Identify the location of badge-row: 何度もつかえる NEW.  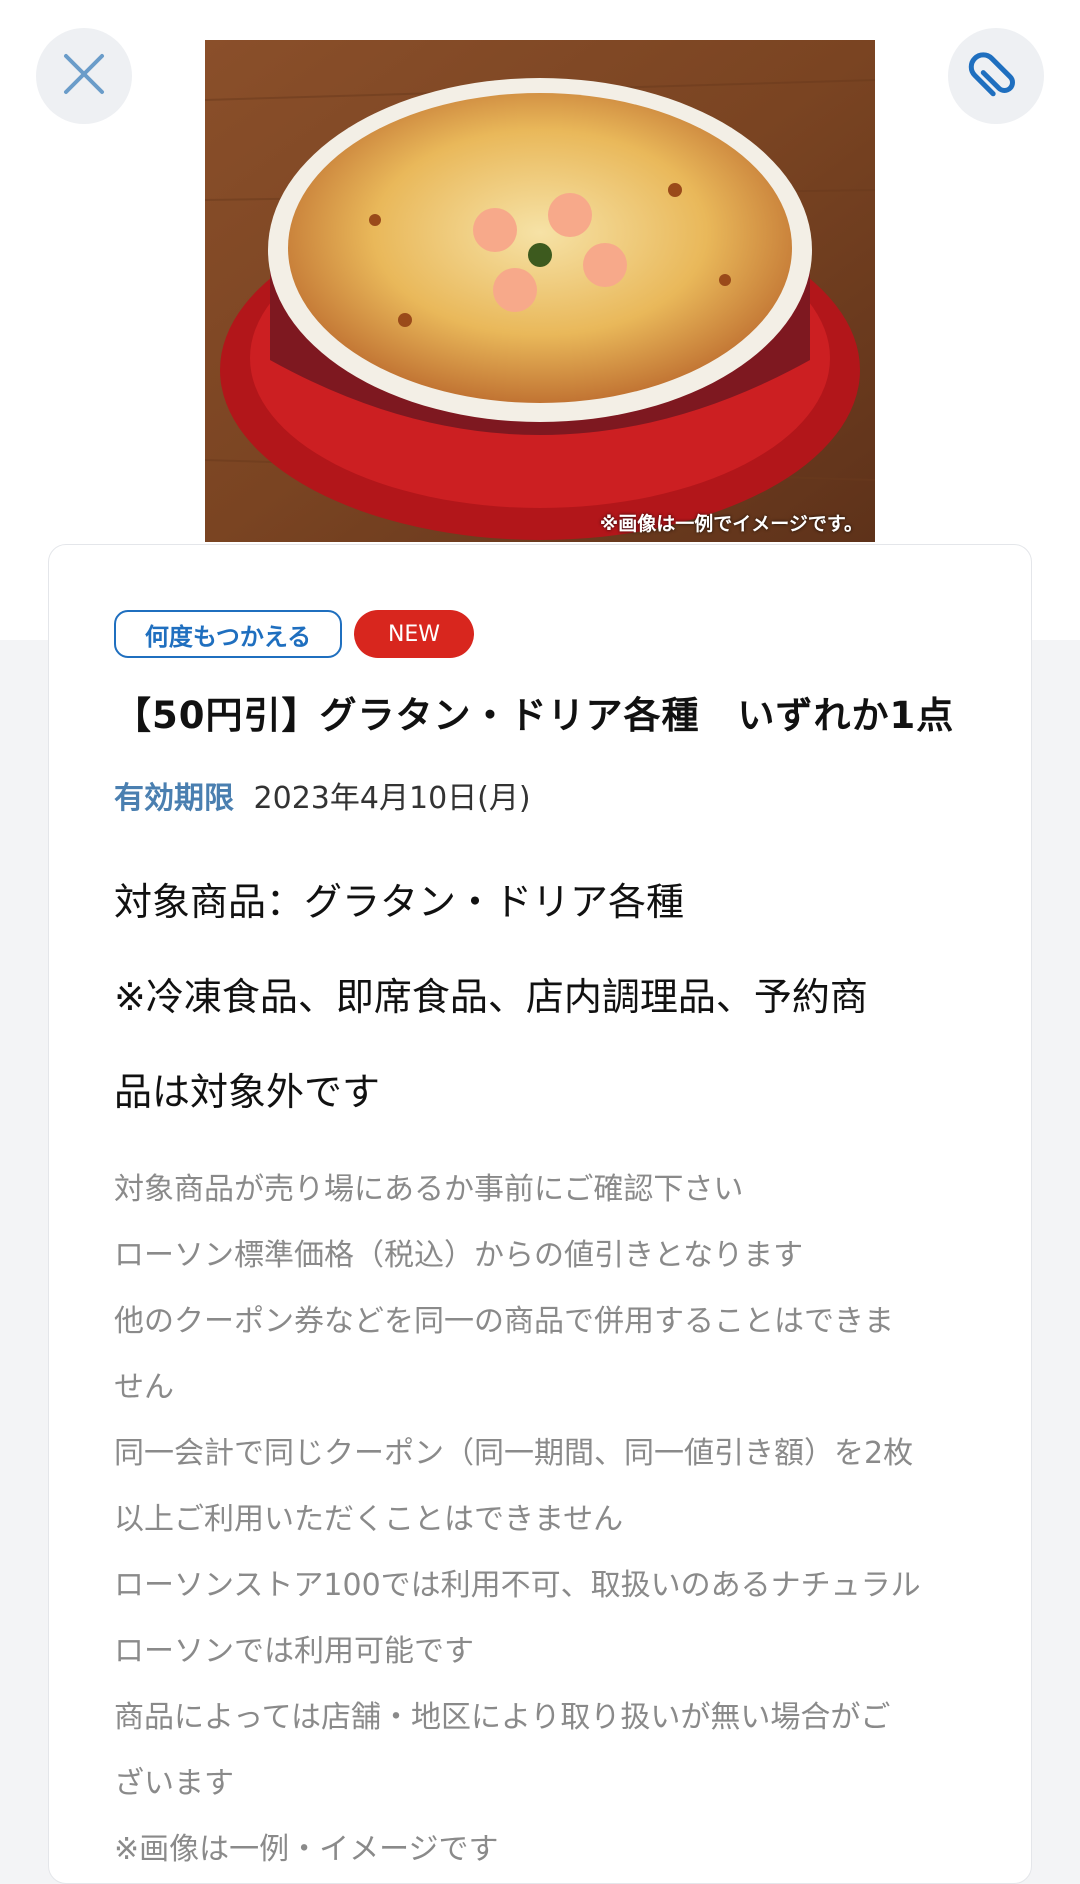
(294, 634).